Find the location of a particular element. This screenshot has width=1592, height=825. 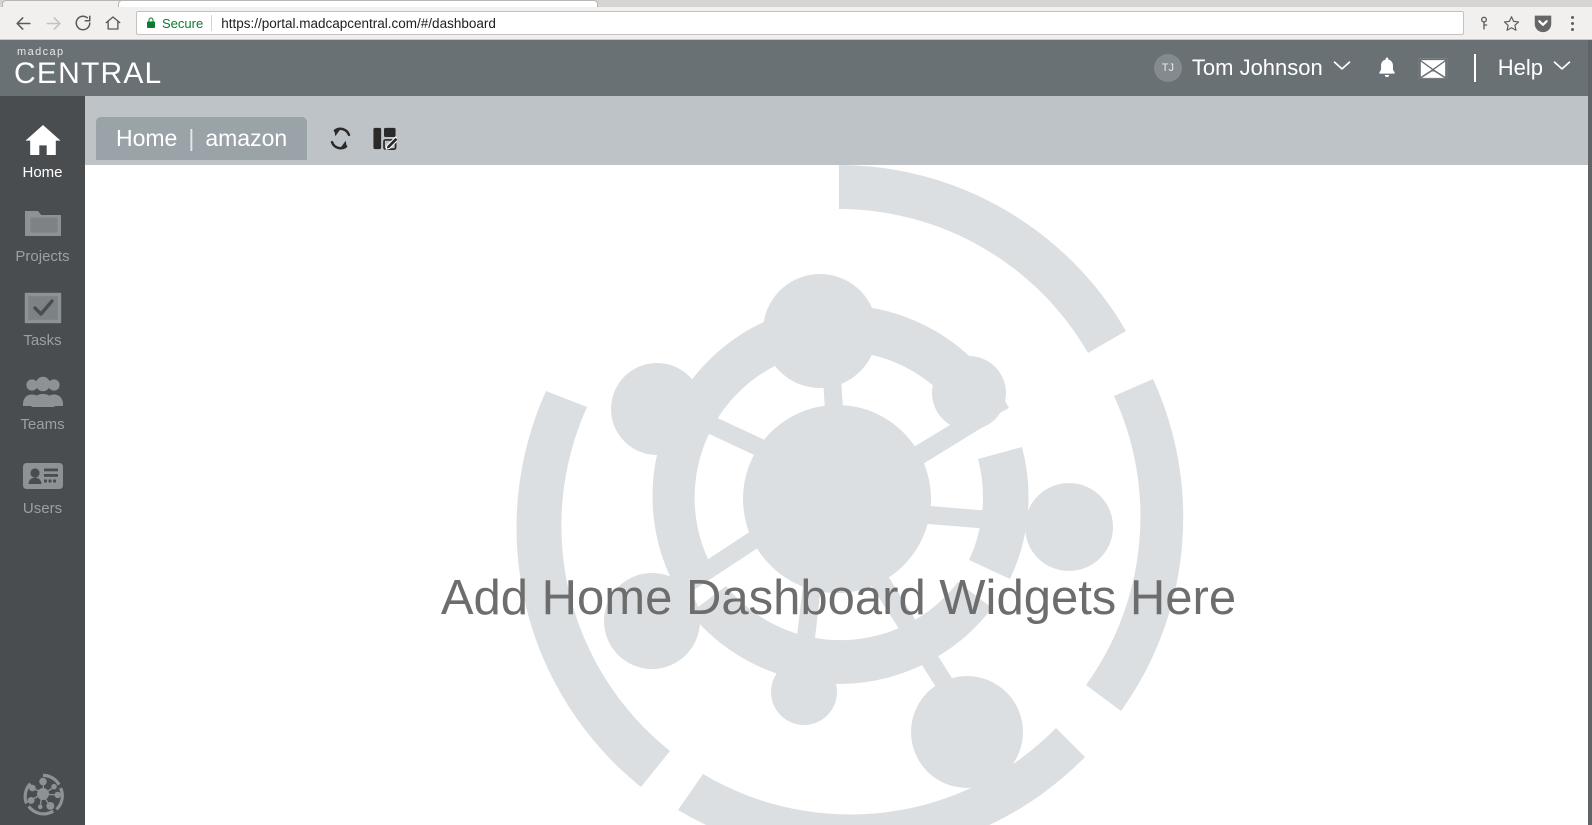

app-header: madcap CENTRAL TJ Tom Johnson Help is located at coordinates (796, 68).